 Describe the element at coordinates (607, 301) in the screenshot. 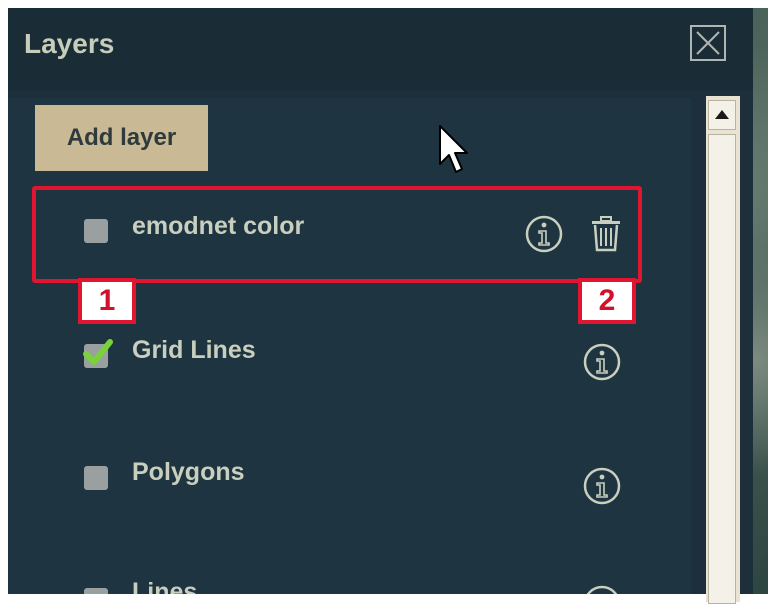

I see `annotation-marker-2: 2` at that location.